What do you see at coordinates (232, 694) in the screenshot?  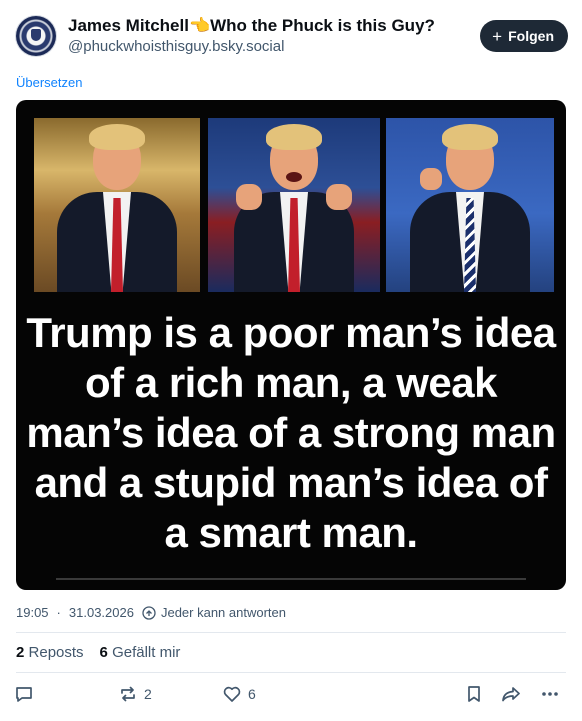 I see `heart-icon` at bounding box center [232, 694].